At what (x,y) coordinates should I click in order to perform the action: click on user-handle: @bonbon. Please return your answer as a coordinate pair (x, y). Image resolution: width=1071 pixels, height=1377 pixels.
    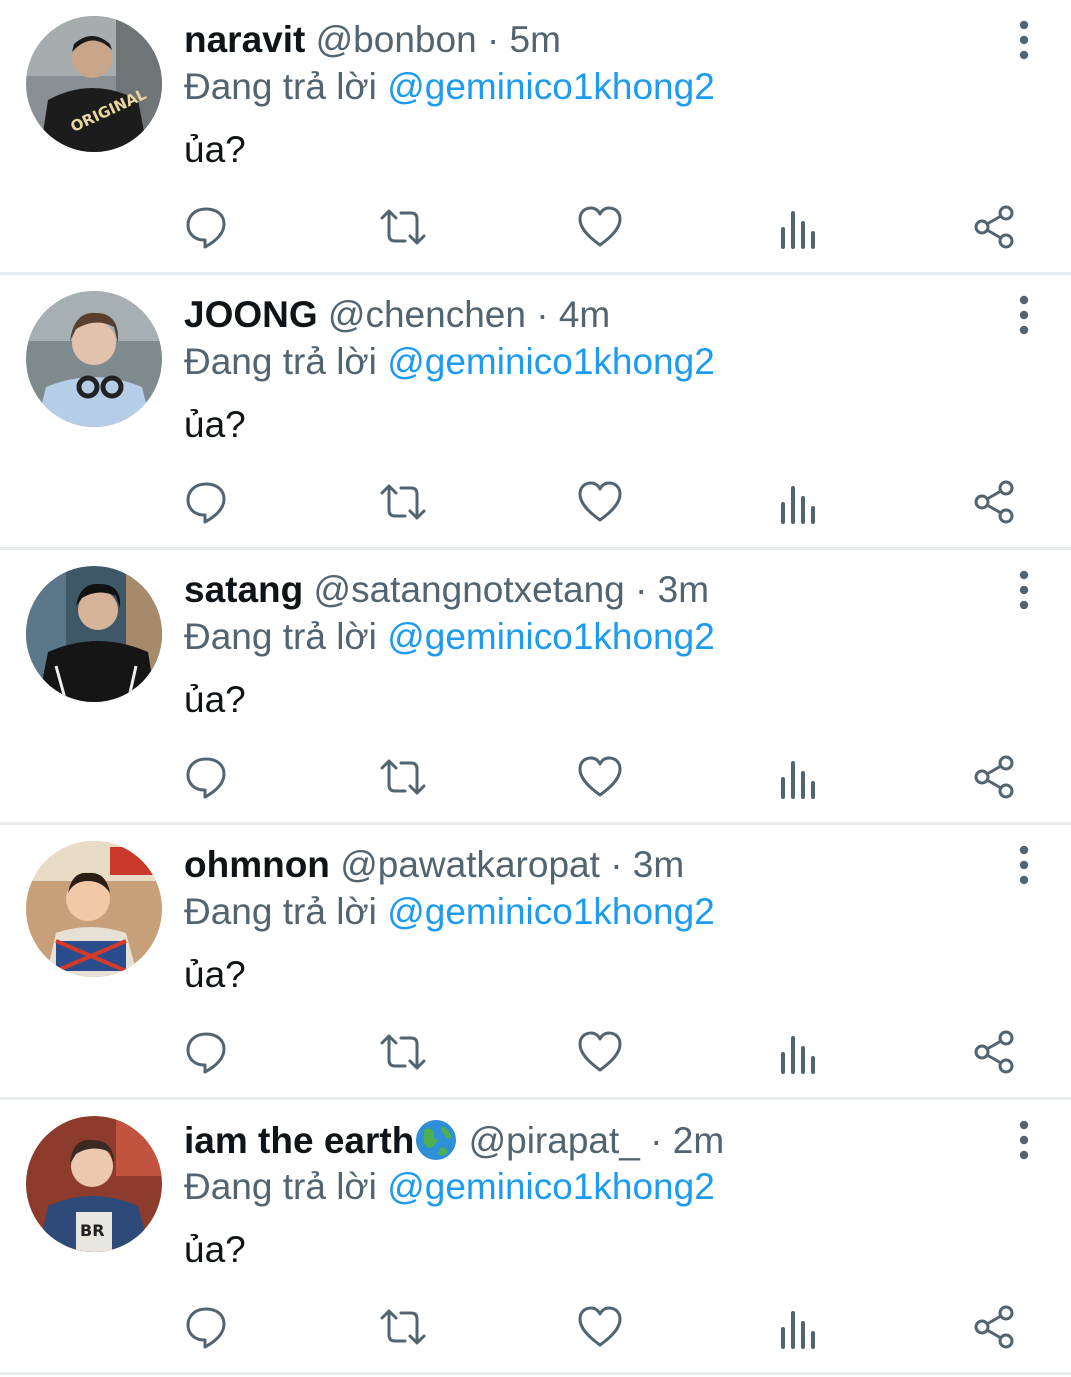
    Looking at the image, I should click on (396, 39).